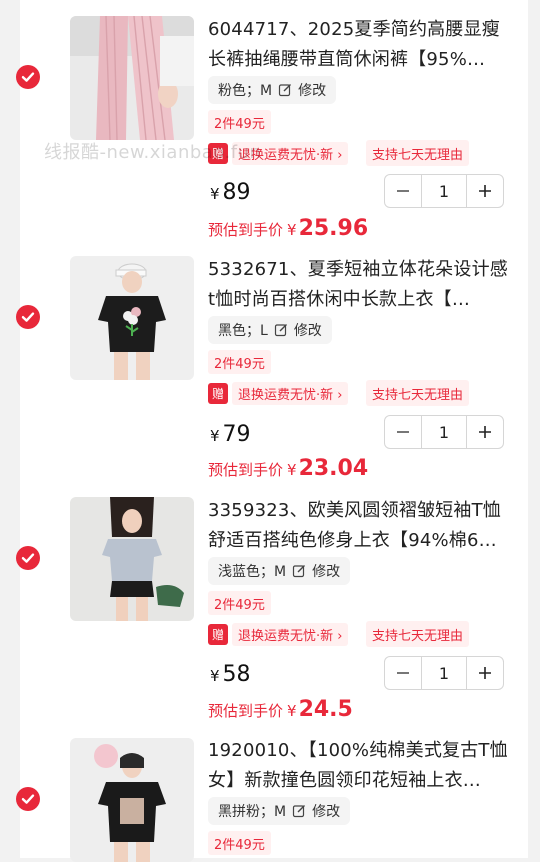  I want to click on sku-selector: 浅蓝色；M 修改, so click(279, 571).